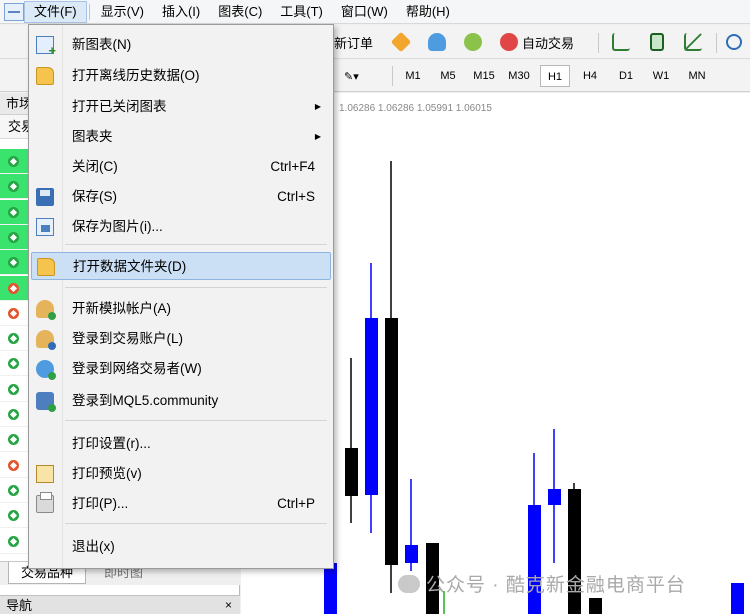 The image size is (750, 614). Describe the element at coordinates (19, 605) in the screenshot. I see `navigator-label: 导航` at that location.